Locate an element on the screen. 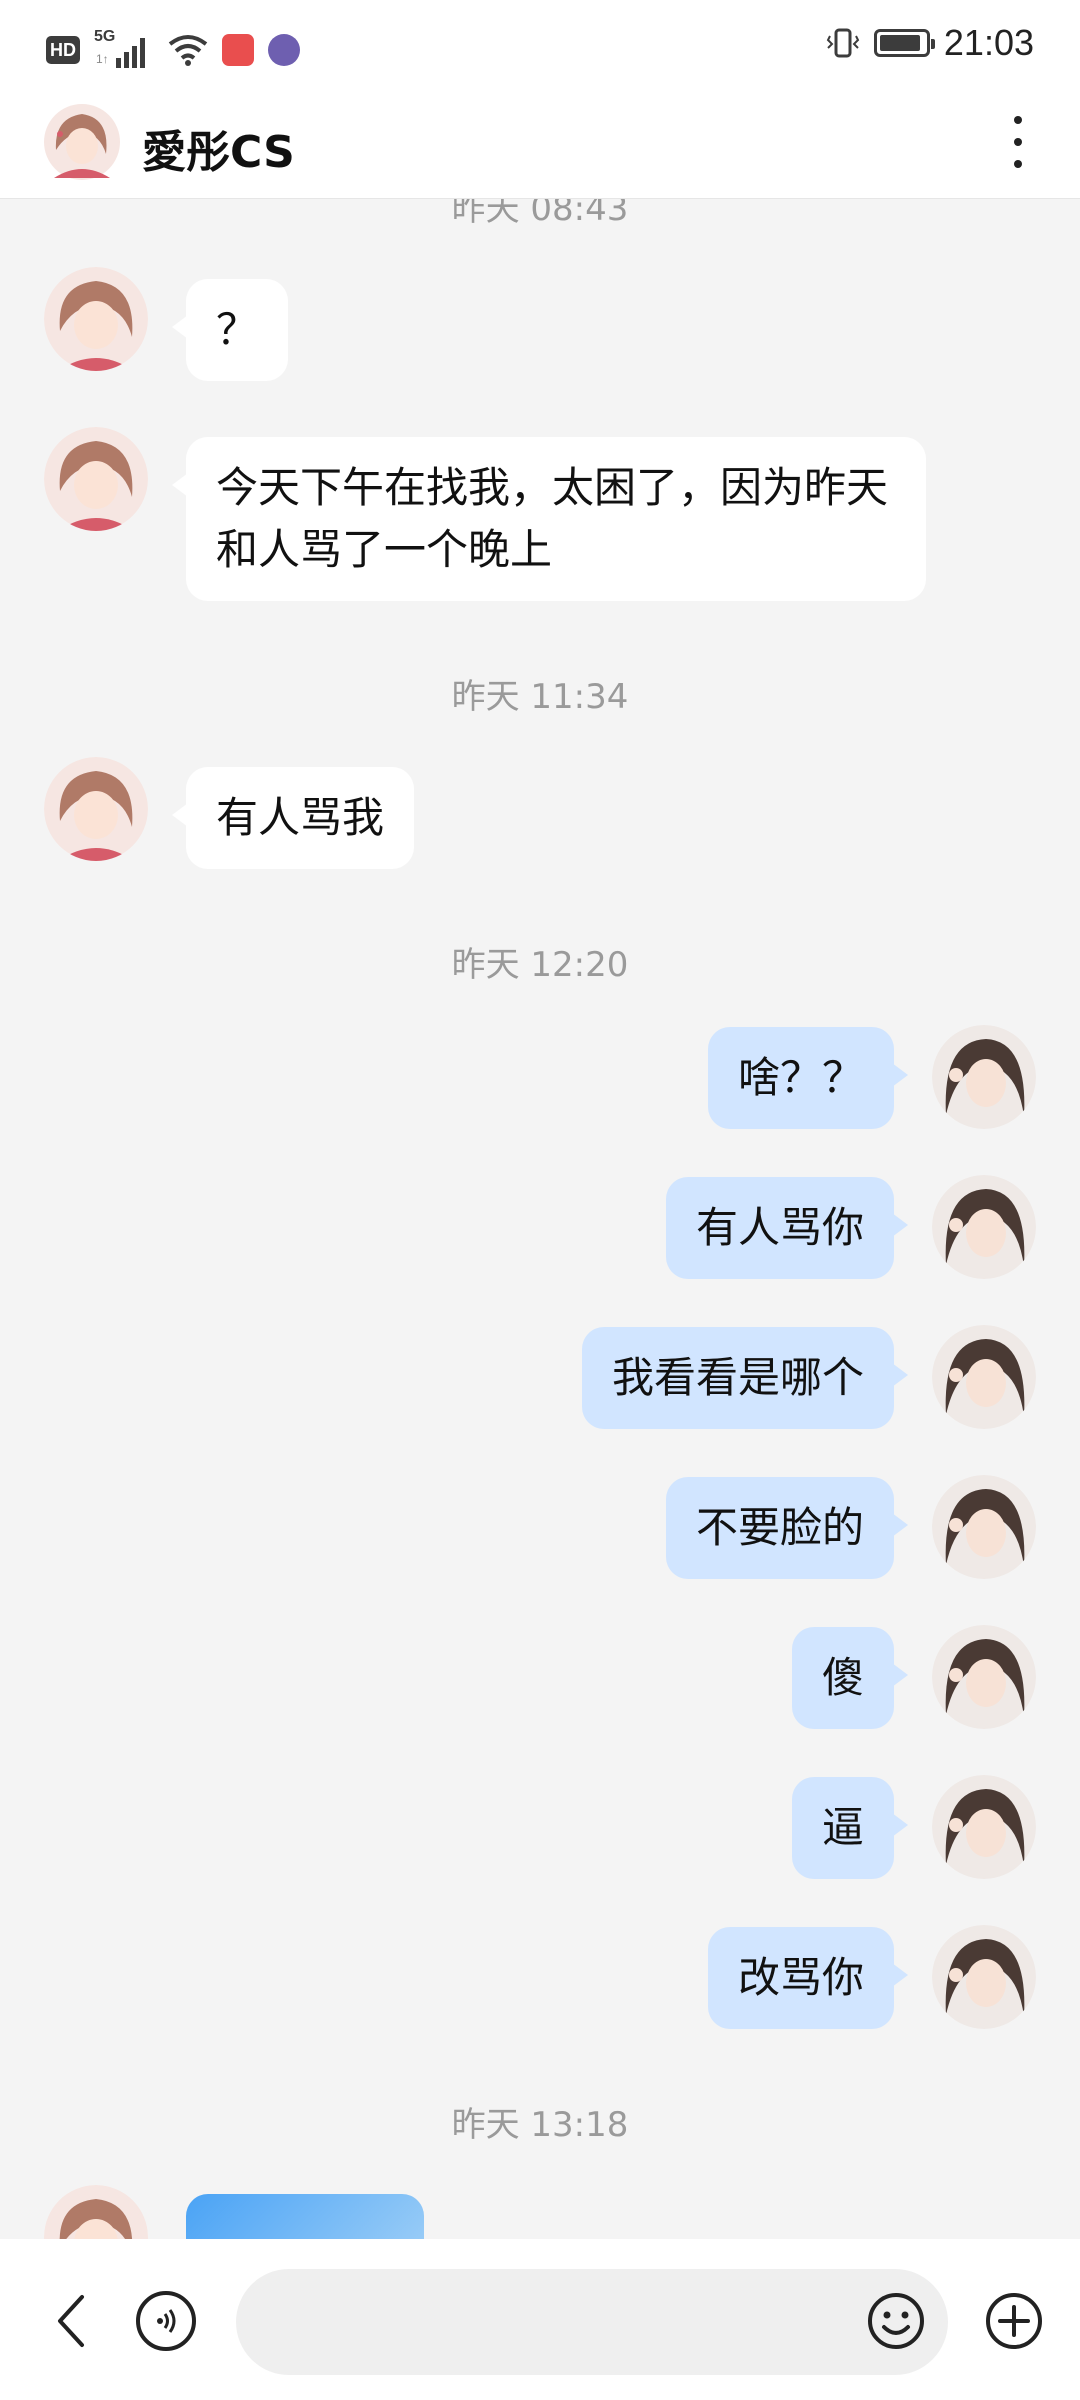  message-bubble-outgoing: 我看看是哪个 is located at coordinates (745, 1378).